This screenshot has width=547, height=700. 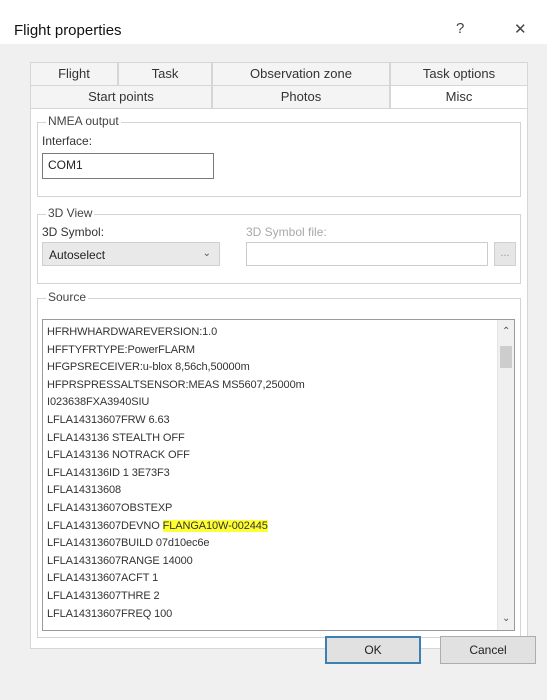 I want to click on scroll-up-icon: ⌃, so click(x=506, y=331).